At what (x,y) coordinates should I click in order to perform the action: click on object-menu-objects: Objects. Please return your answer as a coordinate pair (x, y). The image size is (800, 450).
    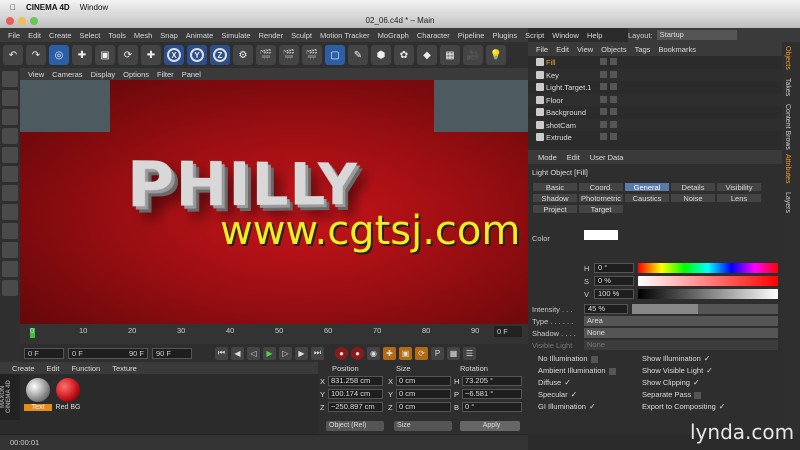
    Looking at the image, I should click on (613, 49).